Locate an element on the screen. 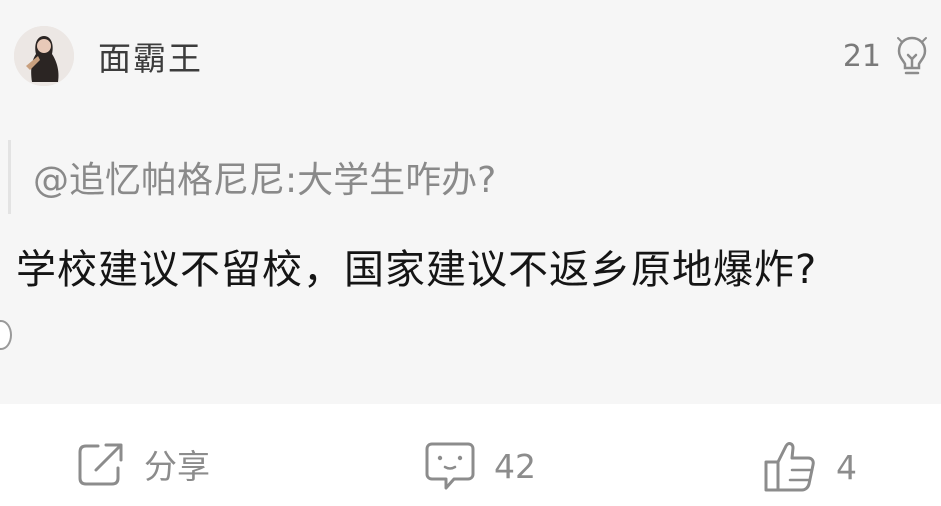 The image size is (941, 506). avatar is located at coordinates (44, 56).